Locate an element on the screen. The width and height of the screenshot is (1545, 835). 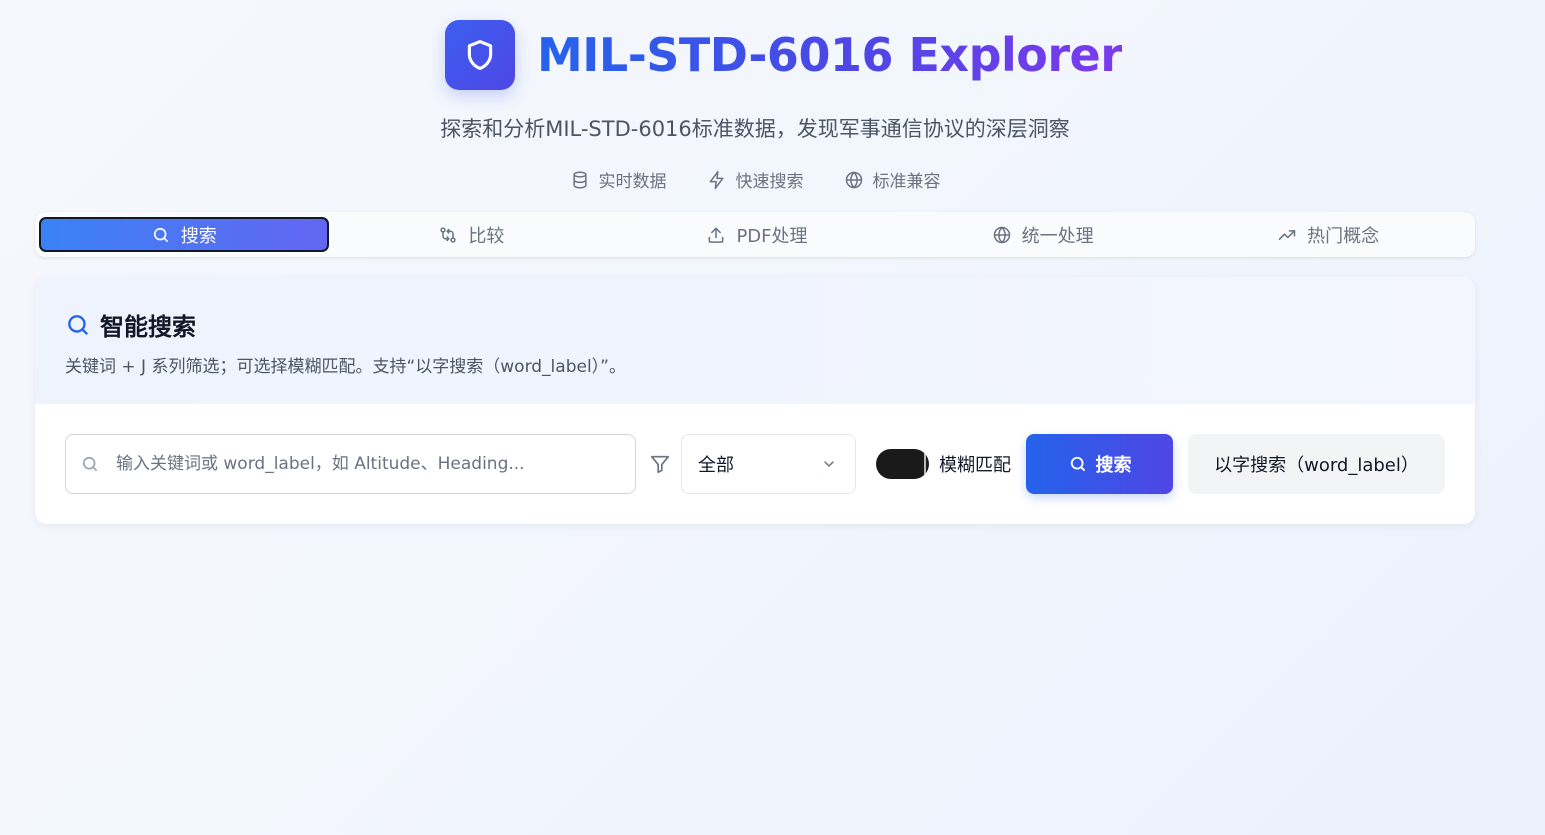
compare-icon is located at coordinates (448, 234).